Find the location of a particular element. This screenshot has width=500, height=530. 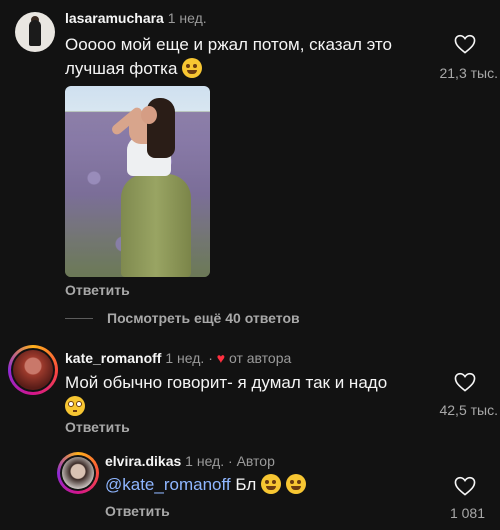

comment-photo is located at coordinates (137, 181).